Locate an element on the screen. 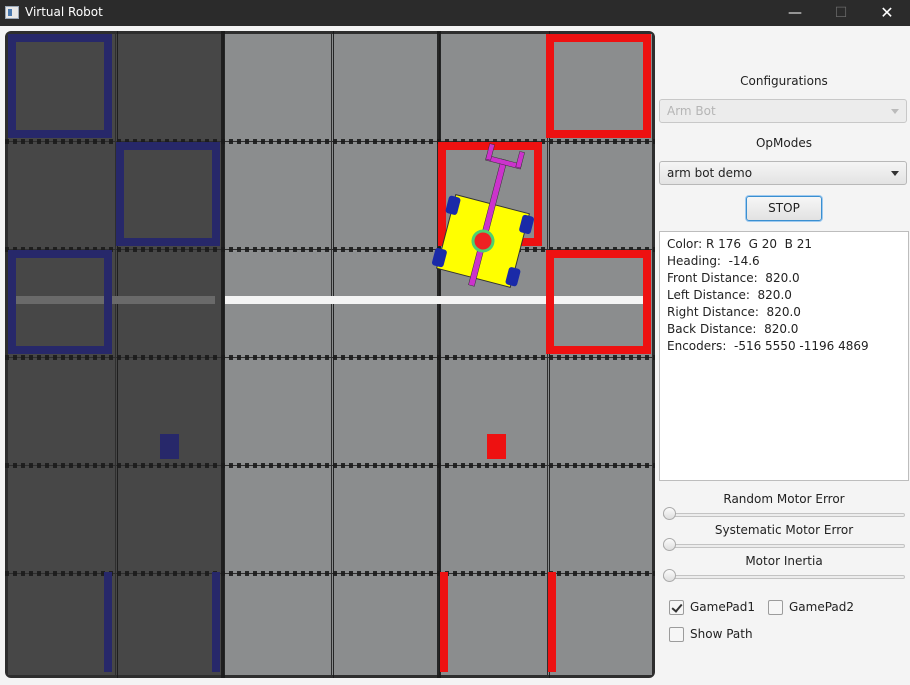 The height and width of the screenshot is (685, 910). telemetry-line: Color: R 176 G 20 B 21 is located at coordinates (739, 244).